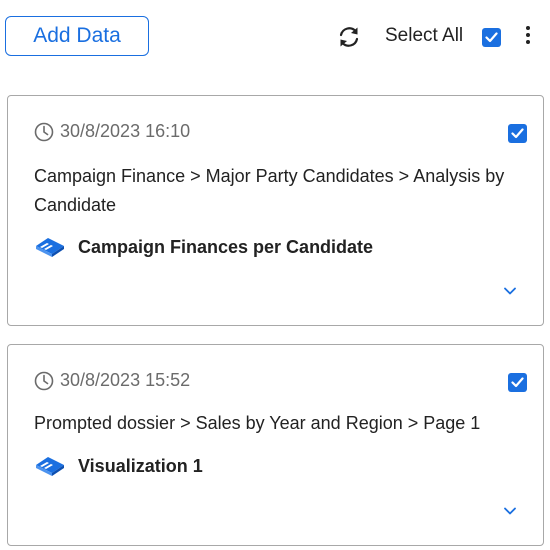 Image resolution: width=550 pixels, height=550 pixels. I want to click on item-row: Campaign Finances per Candidate, so click(203, 247).